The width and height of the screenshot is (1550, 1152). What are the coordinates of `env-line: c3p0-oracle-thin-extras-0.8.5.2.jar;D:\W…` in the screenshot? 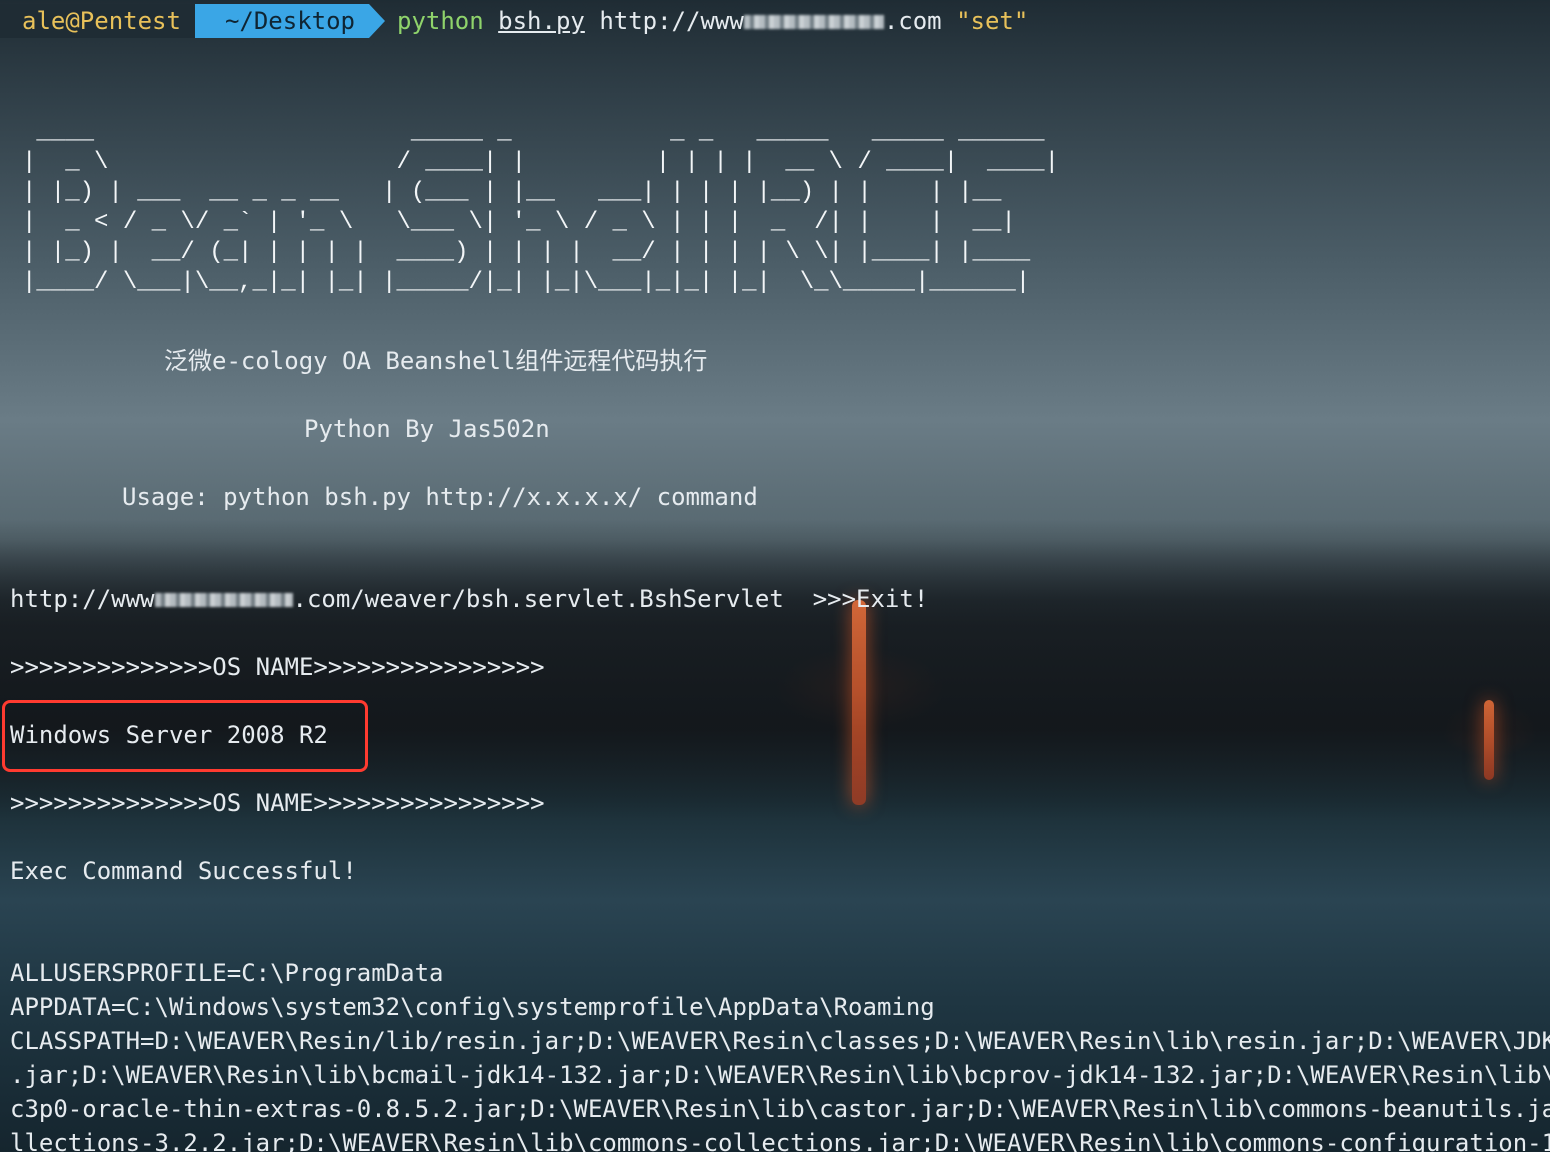 It's located at (780, 1109).